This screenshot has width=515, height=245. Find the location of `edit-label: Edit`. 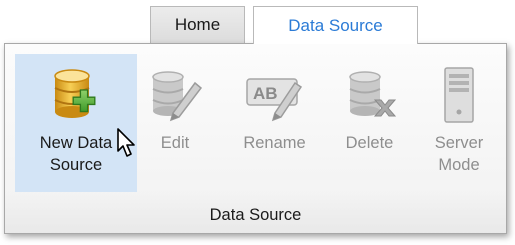

edit-label: Edit is located at coordinates (175, 143).